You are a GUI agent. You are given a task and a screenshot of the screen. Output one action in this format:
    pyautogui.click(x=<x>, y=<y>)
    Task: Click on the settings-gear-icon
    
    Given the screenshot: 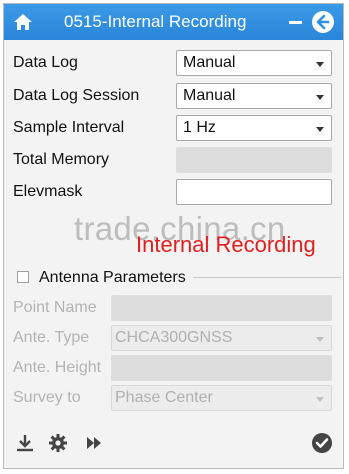 What is the action you would take?
    pyautogui.click(x=58, y=443)
    